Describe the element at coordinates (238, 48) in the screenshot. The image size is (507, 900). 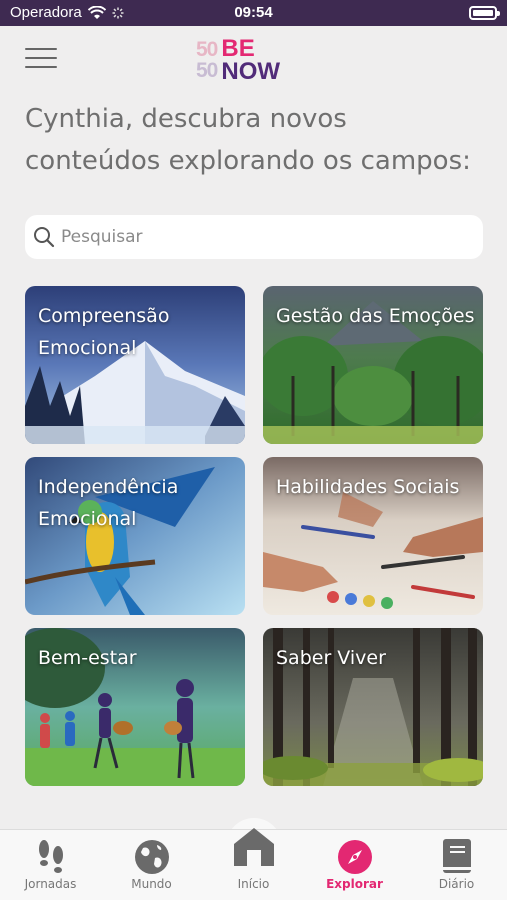
I see `logo-be: BE` at that location.